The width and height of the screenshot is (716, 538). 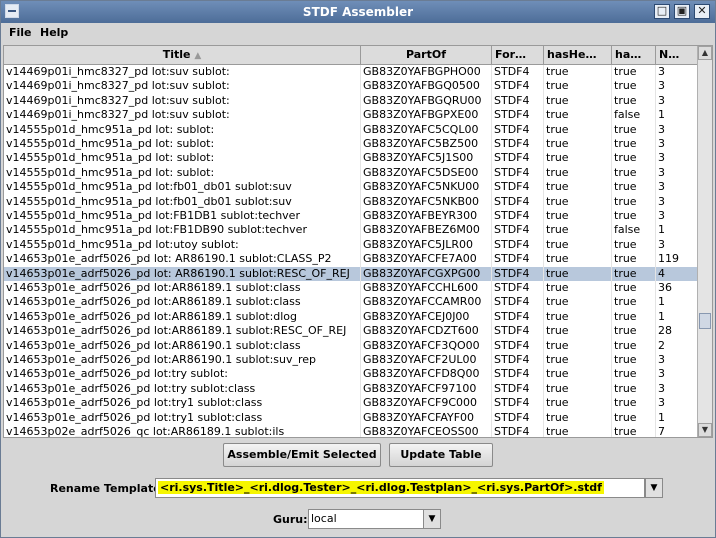 What do you see at coordinates (426, 317) in the screenshot?
I see `cell-partof: GB83Z0YAFCEJ0J00` at bounding box center [426, 317].